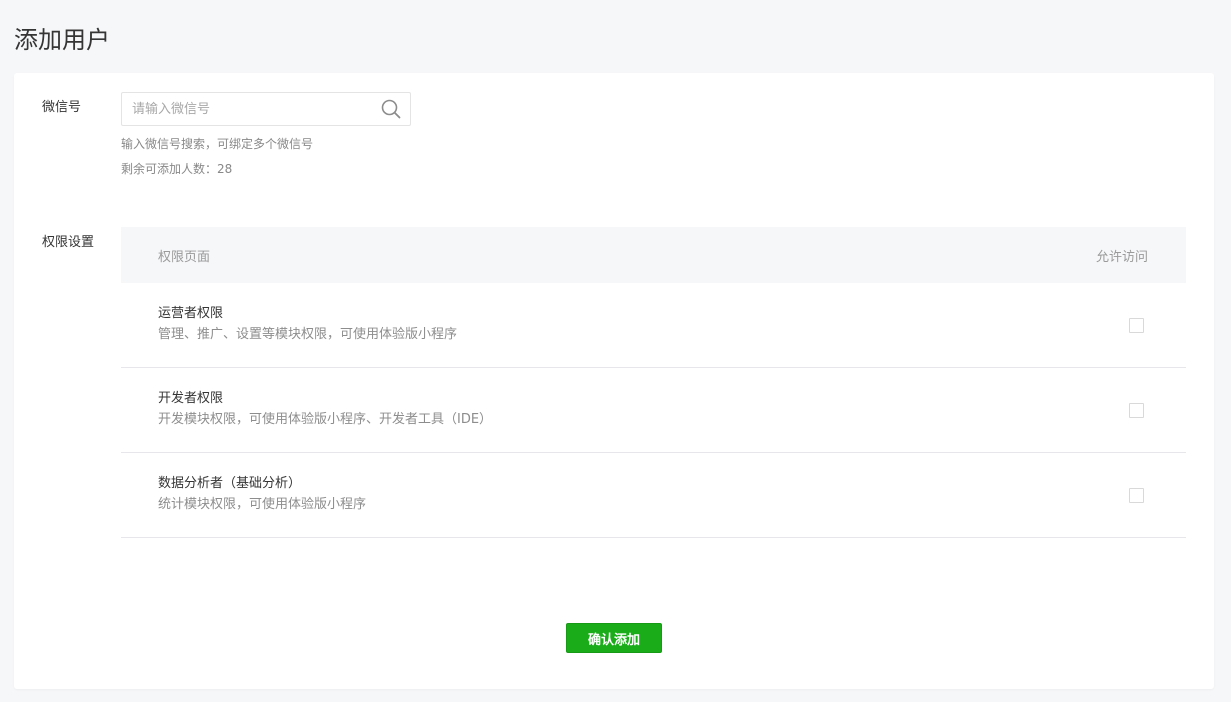 The width and height of the screenshot is (1231, 702). Describe the element at coordinates (217, 144) in the screenshot. I see `wechat-search-hint: 输入微信号搜索，可绑定多个微信号` at that location.